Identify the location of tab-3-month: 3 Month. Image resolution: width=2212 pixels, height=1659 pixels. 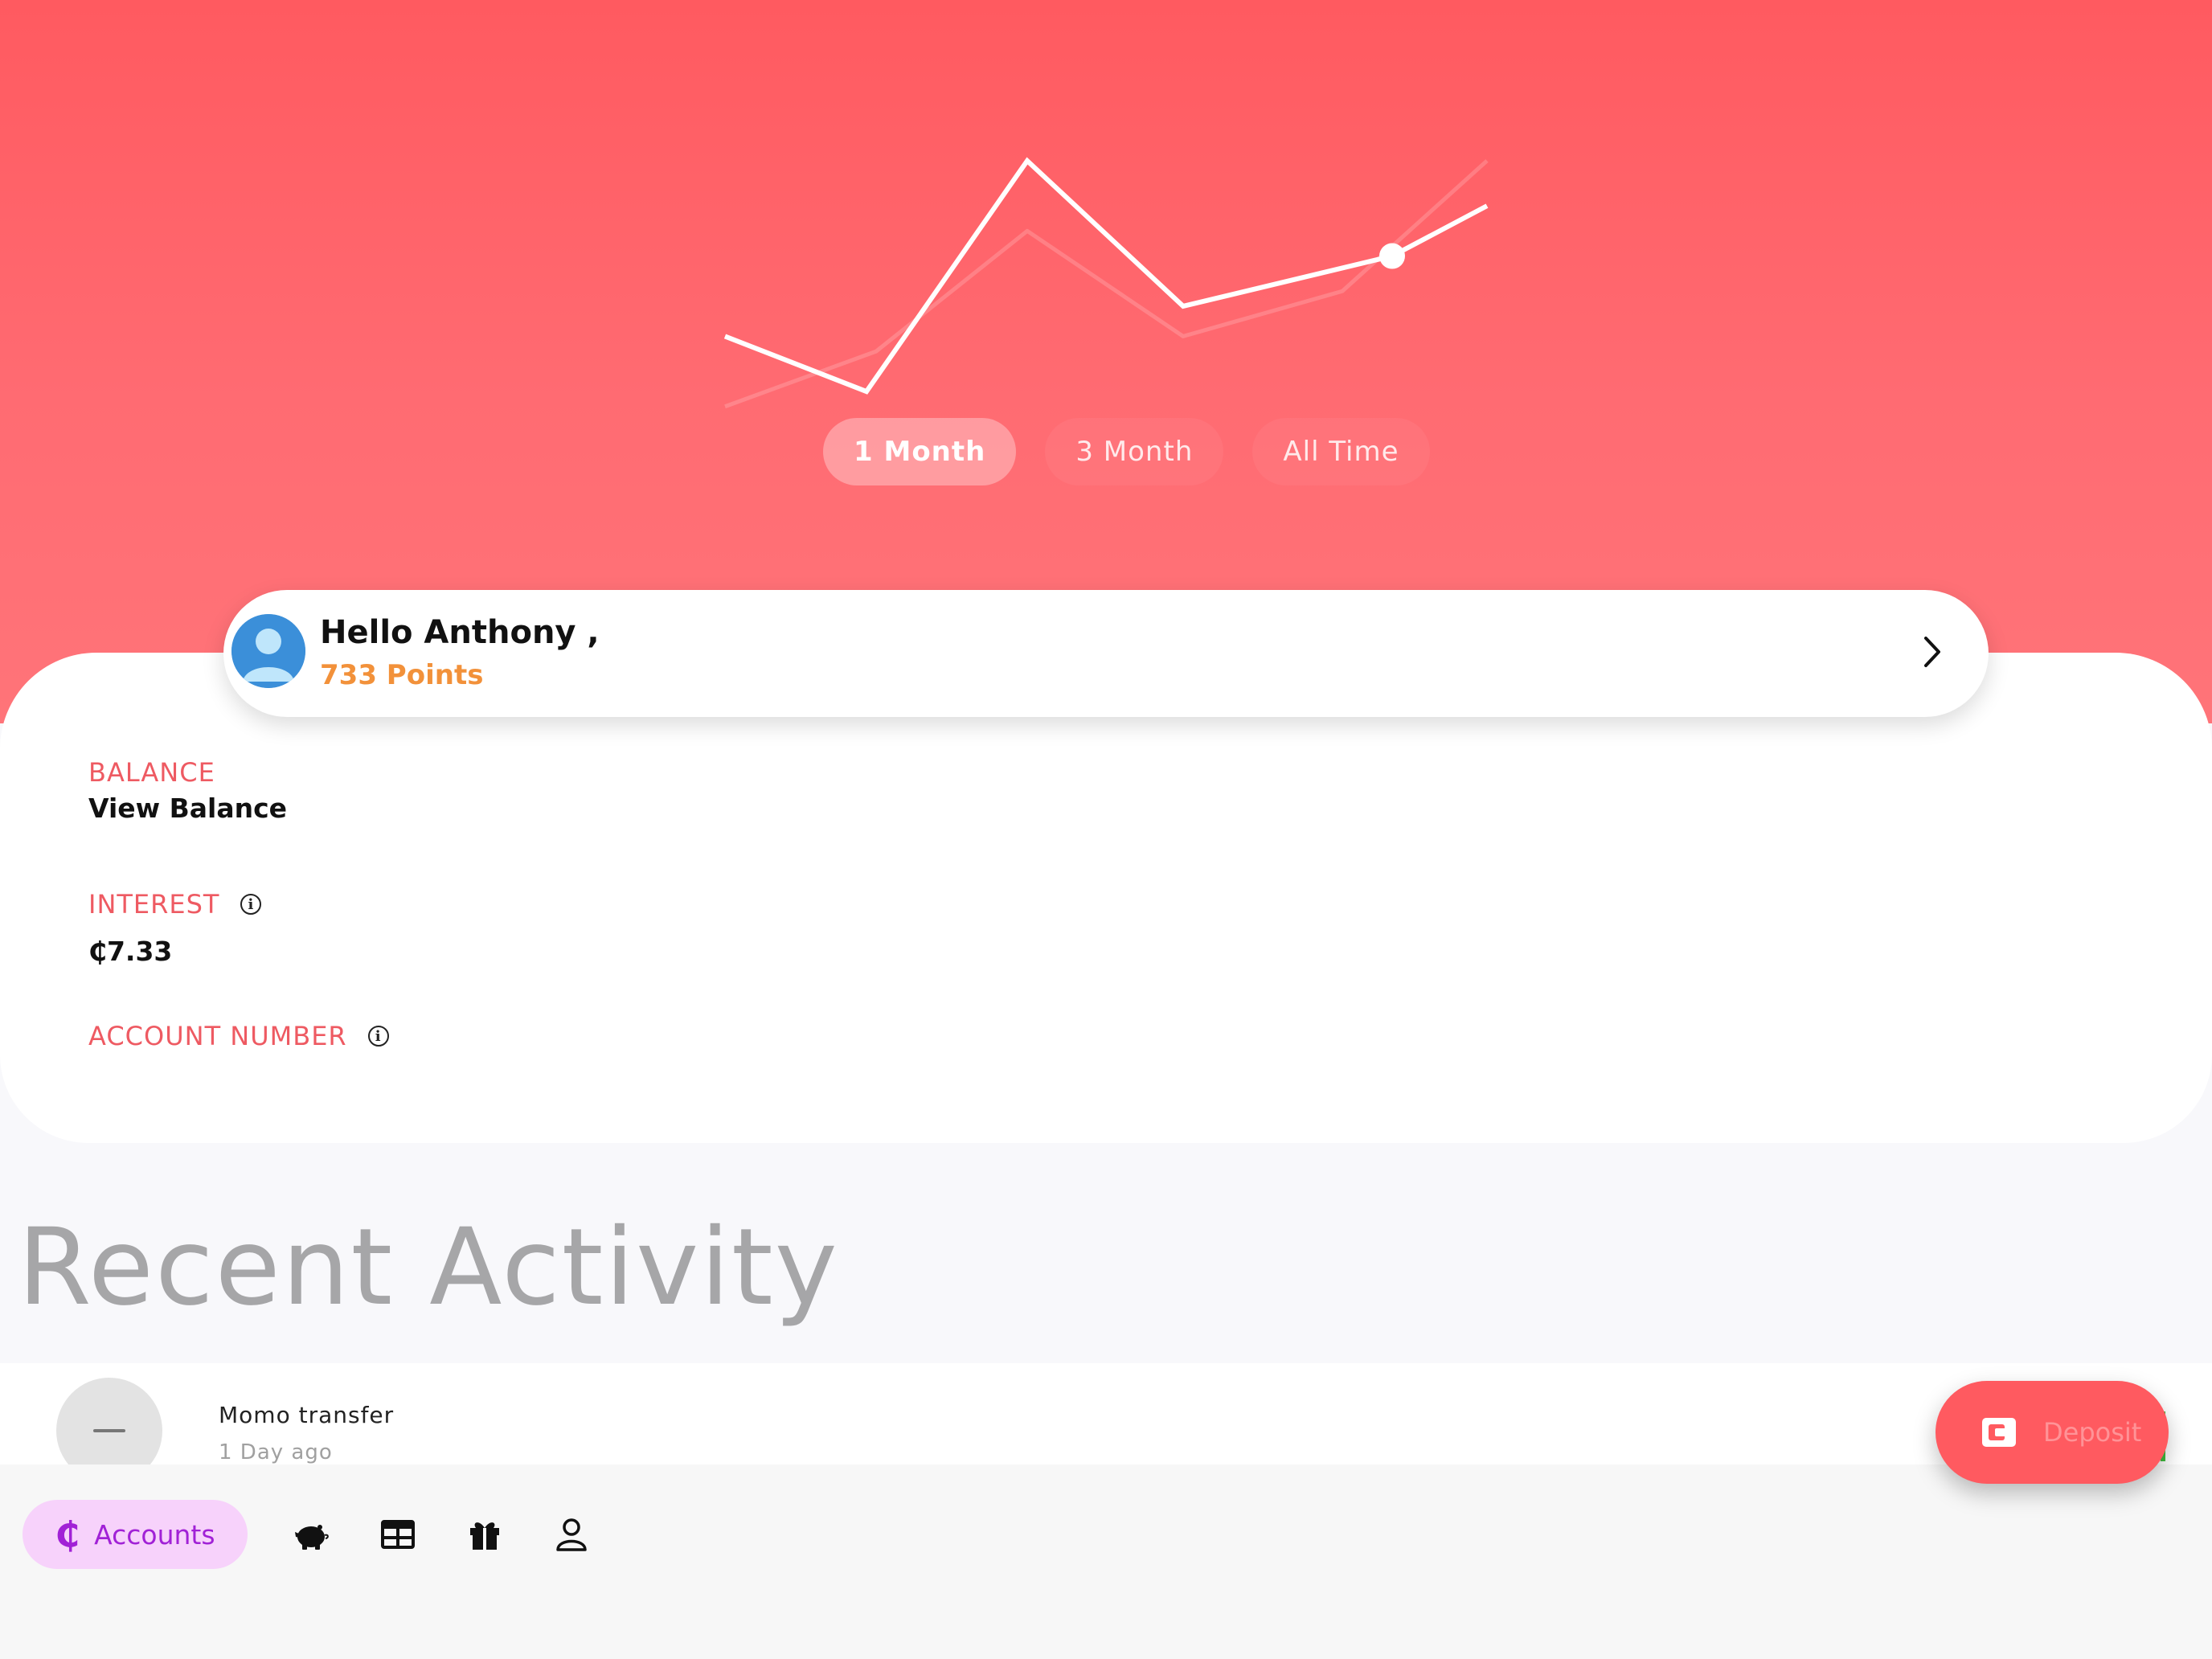
(1134, 452).